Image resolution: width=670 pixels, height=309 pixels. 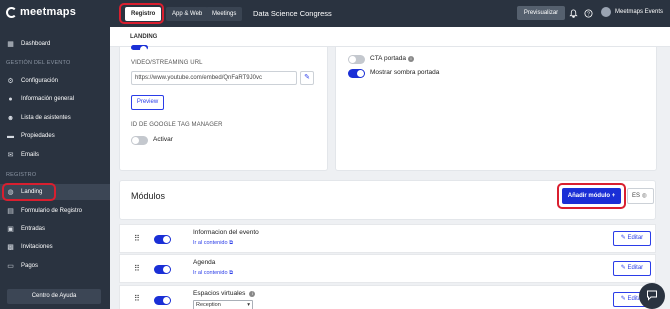 I want to click on sidebar-item-propiedades: ▬ Propiedades, so click(x=55, y=136).